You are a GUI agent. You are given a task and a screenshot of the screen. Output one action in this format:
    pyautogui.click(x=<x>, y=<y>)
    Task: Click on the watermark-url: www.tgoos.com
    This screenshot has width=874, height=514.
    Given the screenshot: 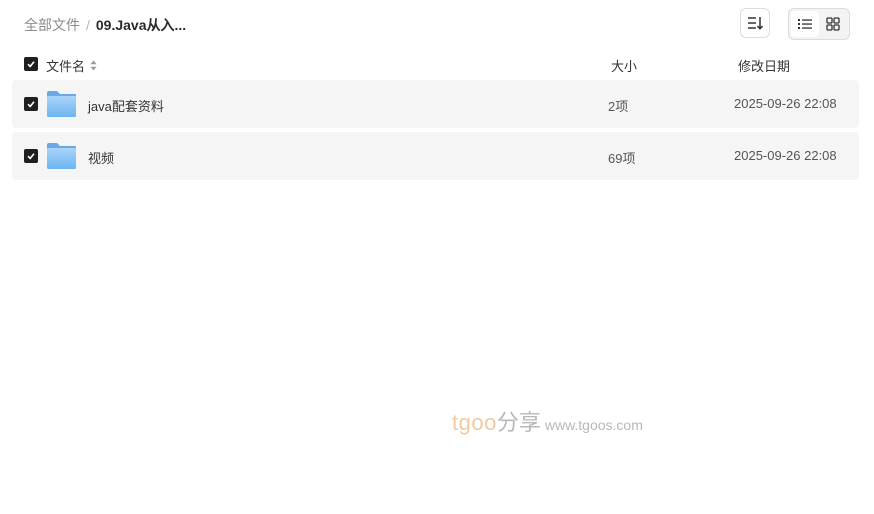 What is the action you would take?
    pyautogui.click(x=593, y=425)
    